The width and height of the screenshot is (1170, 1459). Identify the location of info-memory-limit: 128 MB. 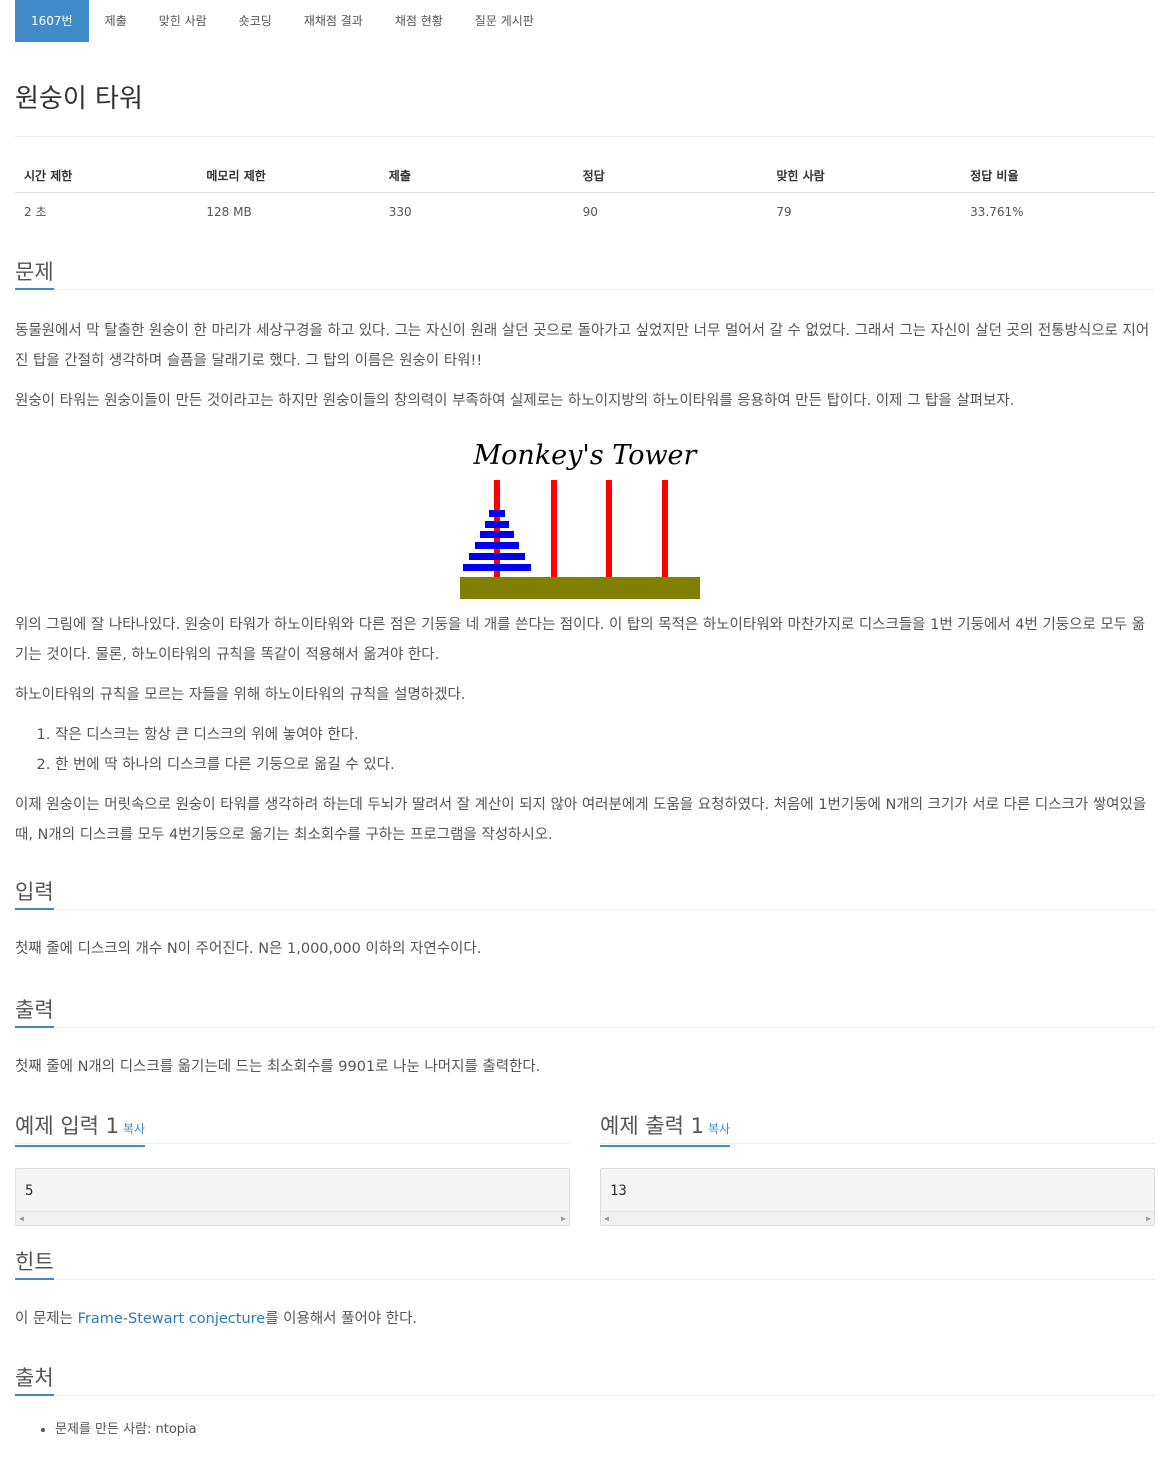
(229, 211).